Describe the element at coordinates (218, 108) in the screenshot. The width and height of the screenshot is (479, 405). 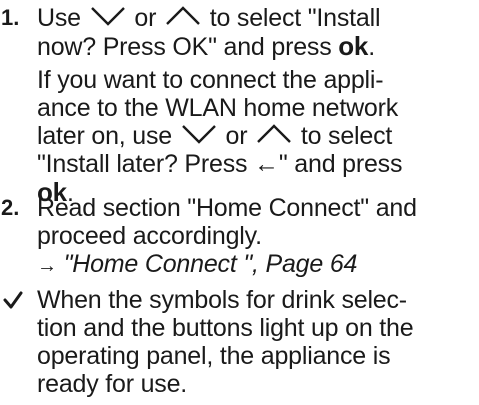
I see `text: ance to the WLAN home network` at that location.